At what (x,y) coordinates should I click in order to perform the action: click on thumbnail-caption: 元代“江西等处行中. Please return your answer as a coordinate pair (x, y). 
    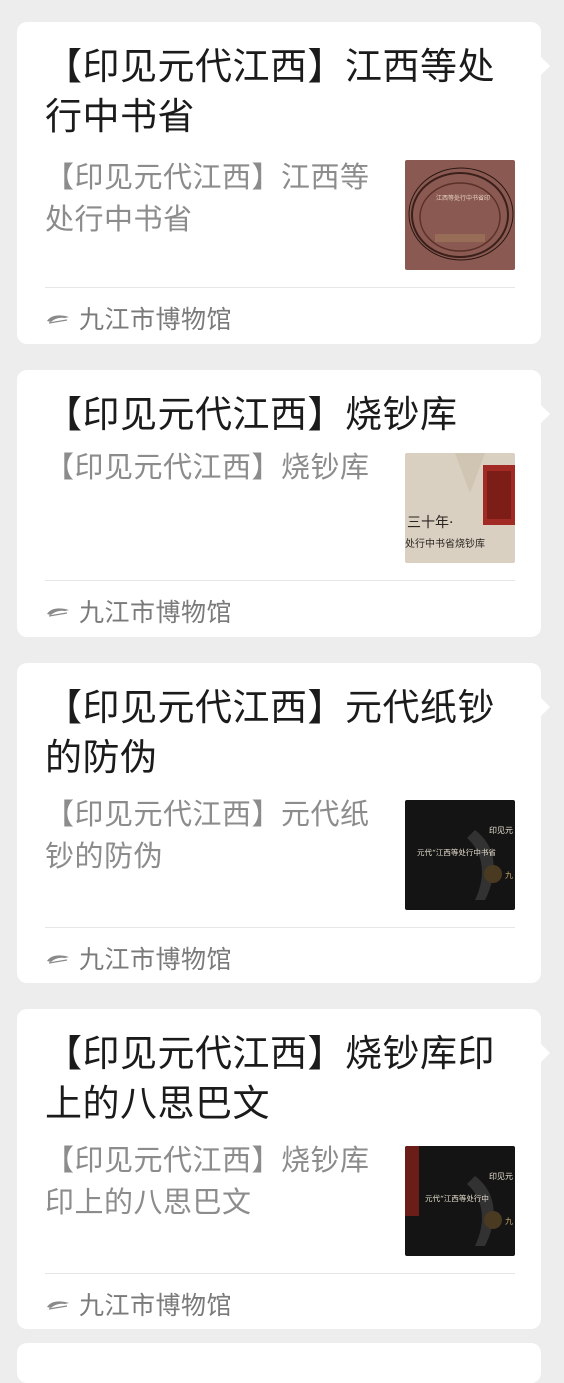
    Looking at the image, I should click on (457, 1198).